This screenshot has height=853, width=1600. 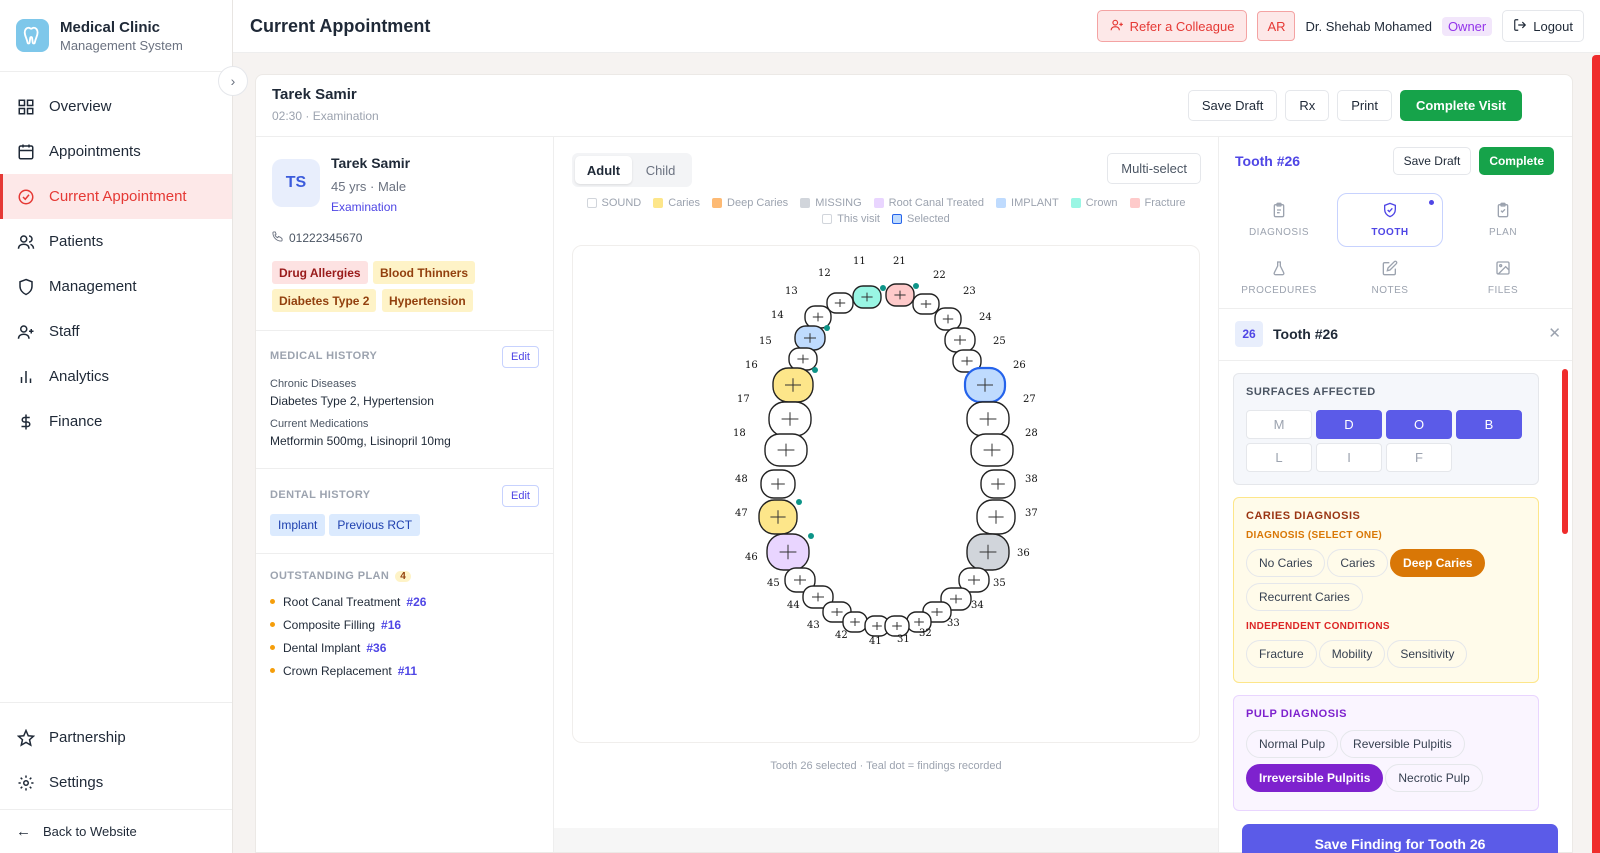 What do you see at coordinates (520, 496) in the screenshot?
I see `edit-dental-history-button: Edit` at bounding box center [520, 496].